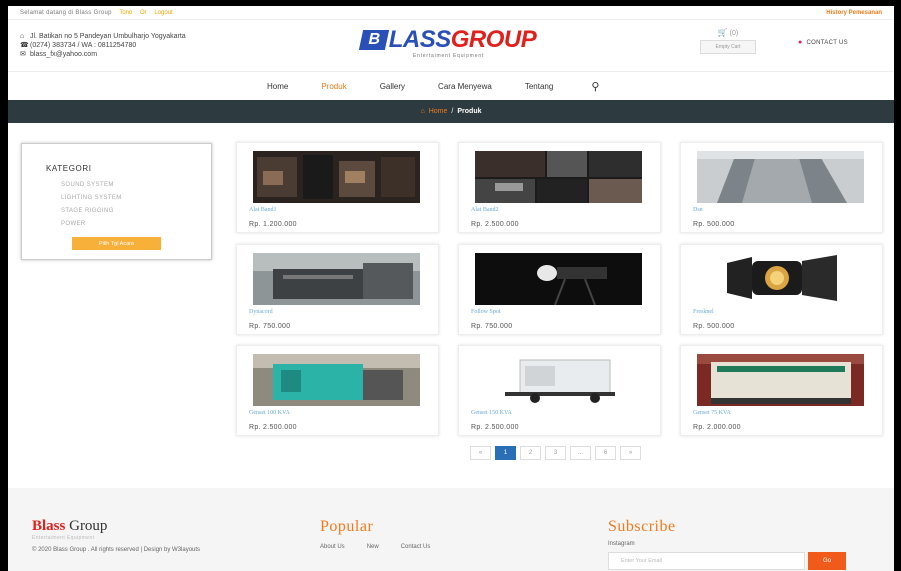 The image size is (901, 571). What do you see at coordinates (261, 312) in the screenshot?
I see `product-name: Dynacord` at bounding box center [261, 312].